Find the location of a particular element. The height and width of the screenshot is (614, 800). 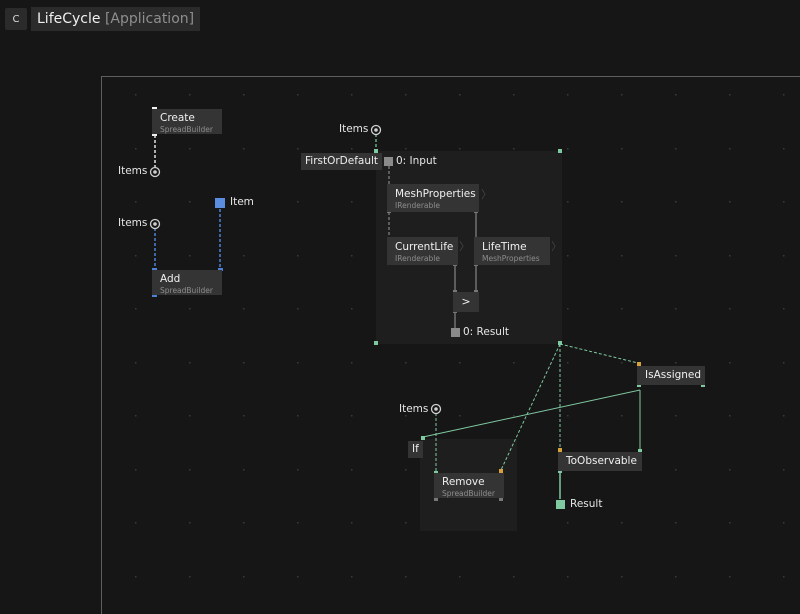

node-mesh-properties: MeshProperties IRenderable is located at coordinates (433, 198).